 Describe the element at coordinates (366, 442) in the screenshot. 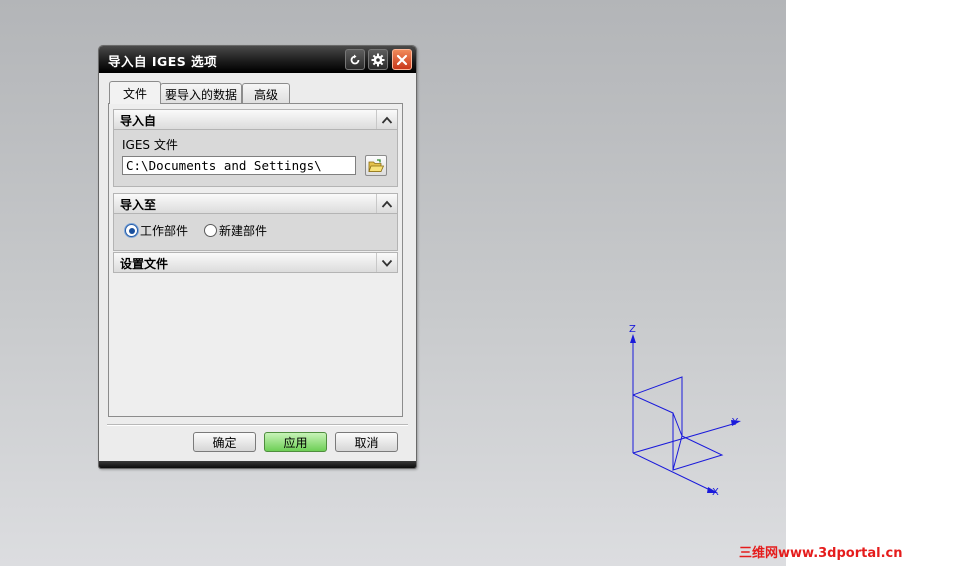

I see `cancel-button: 取消` at that location.